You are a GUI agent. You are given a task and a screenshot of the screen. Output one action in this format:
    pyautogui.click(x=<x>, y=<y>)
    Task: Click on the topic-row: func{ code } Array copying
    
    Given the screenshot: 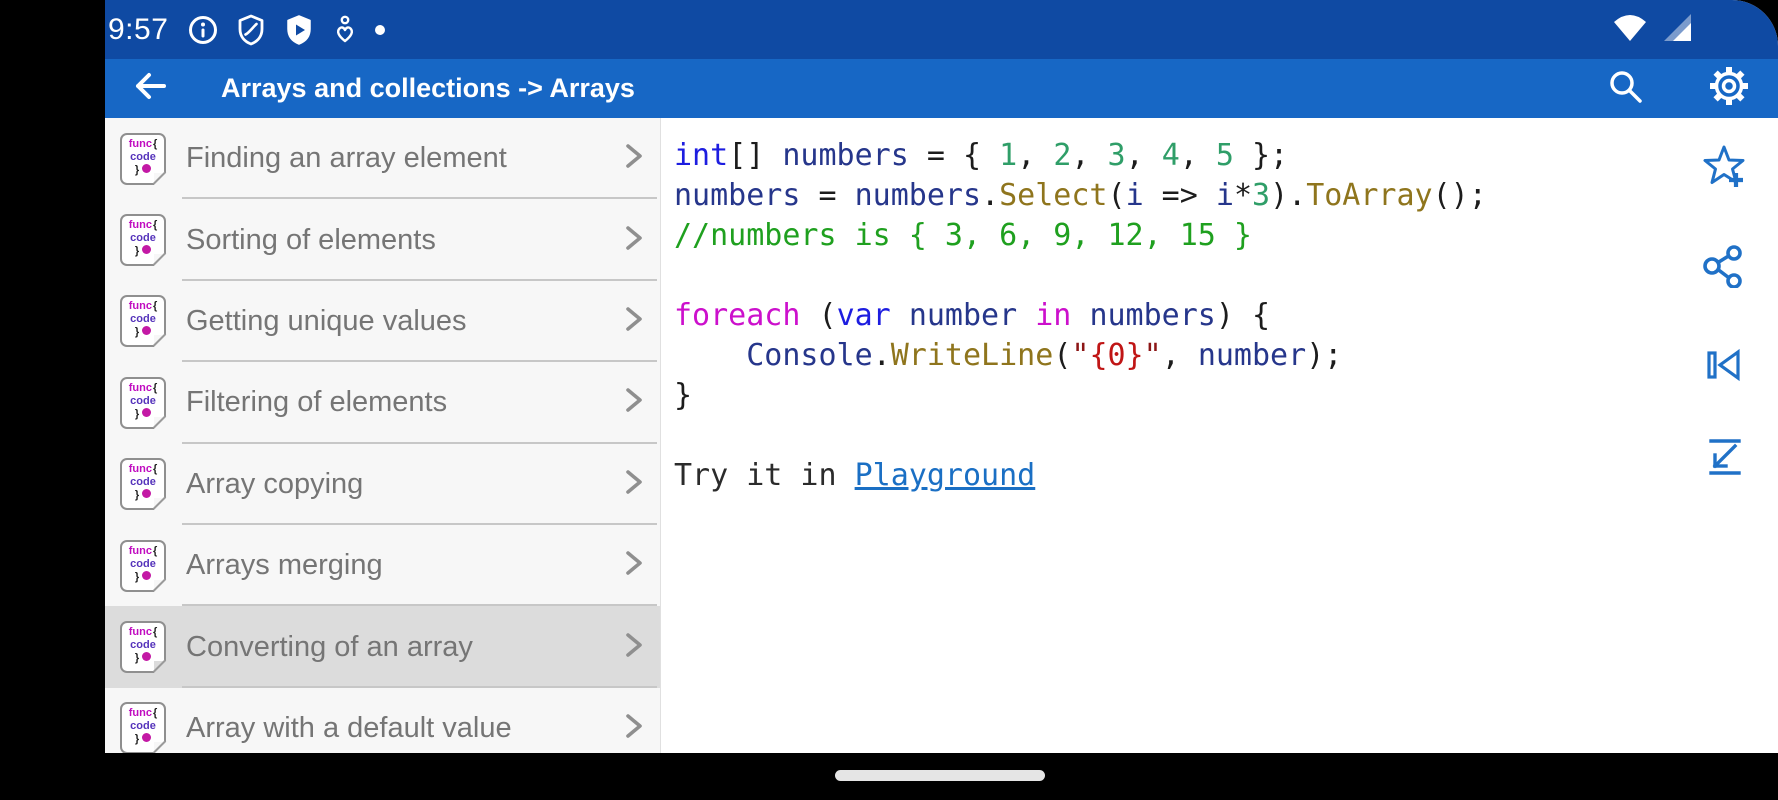 What is the action you would take?
    pyautogui.click(x=382, y=484)
    